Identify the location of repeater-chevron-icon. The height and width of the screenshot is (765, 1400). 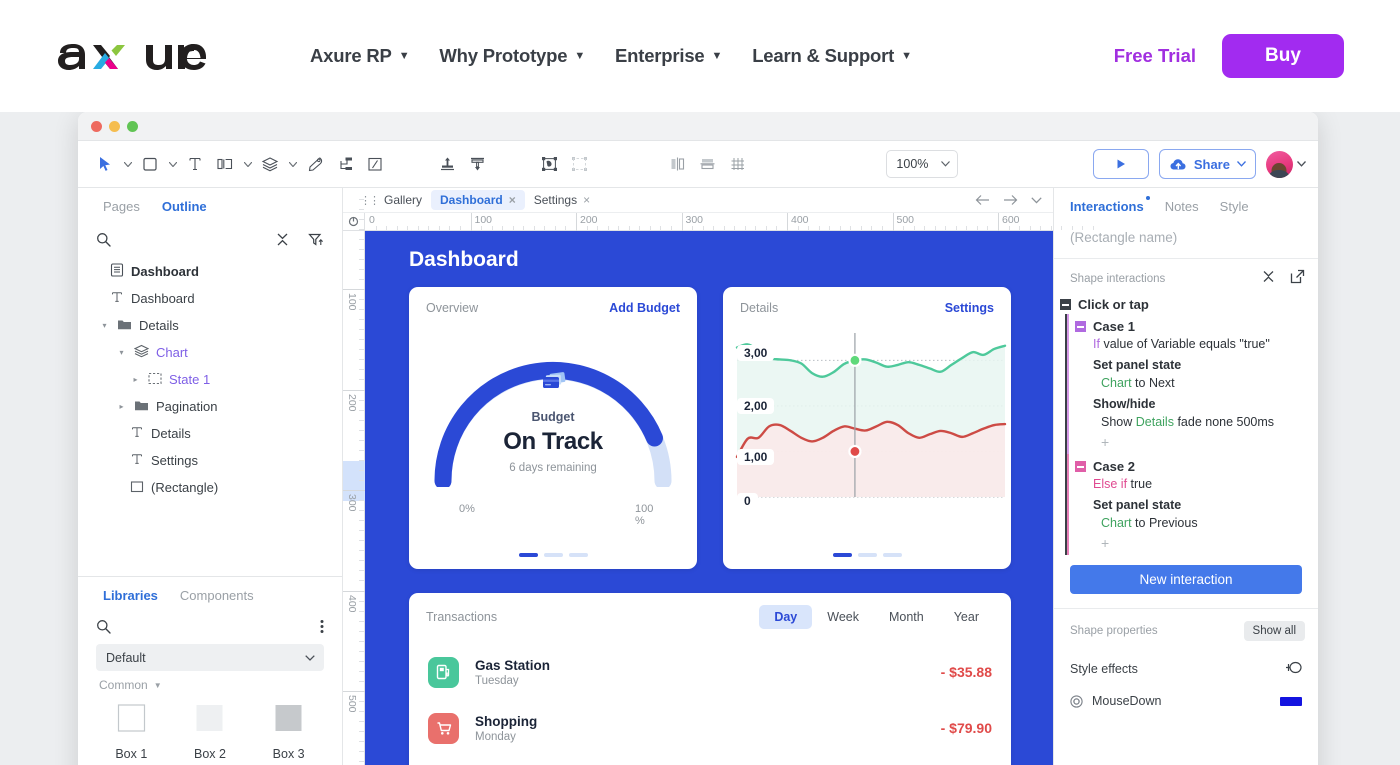
(292, 164).